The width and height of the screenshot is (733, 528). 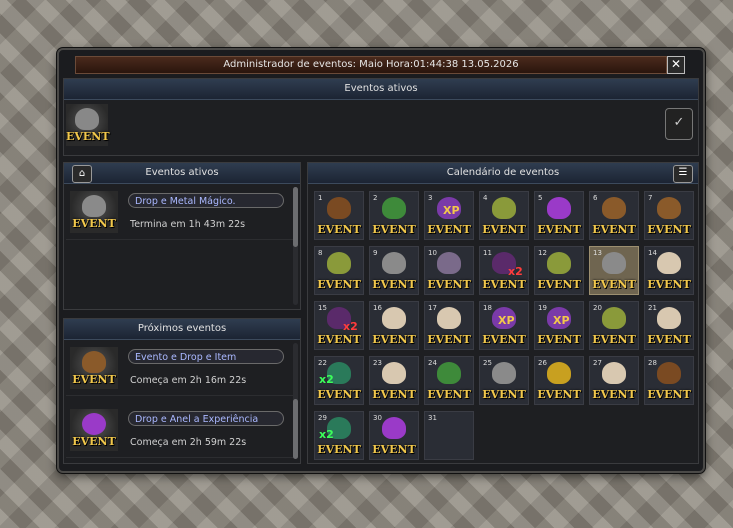 What do you see at coordinates (339, 435) in the screenshot?
I see `calendar-day-29: EVENT x2 29` at bounding box center [339, 435].